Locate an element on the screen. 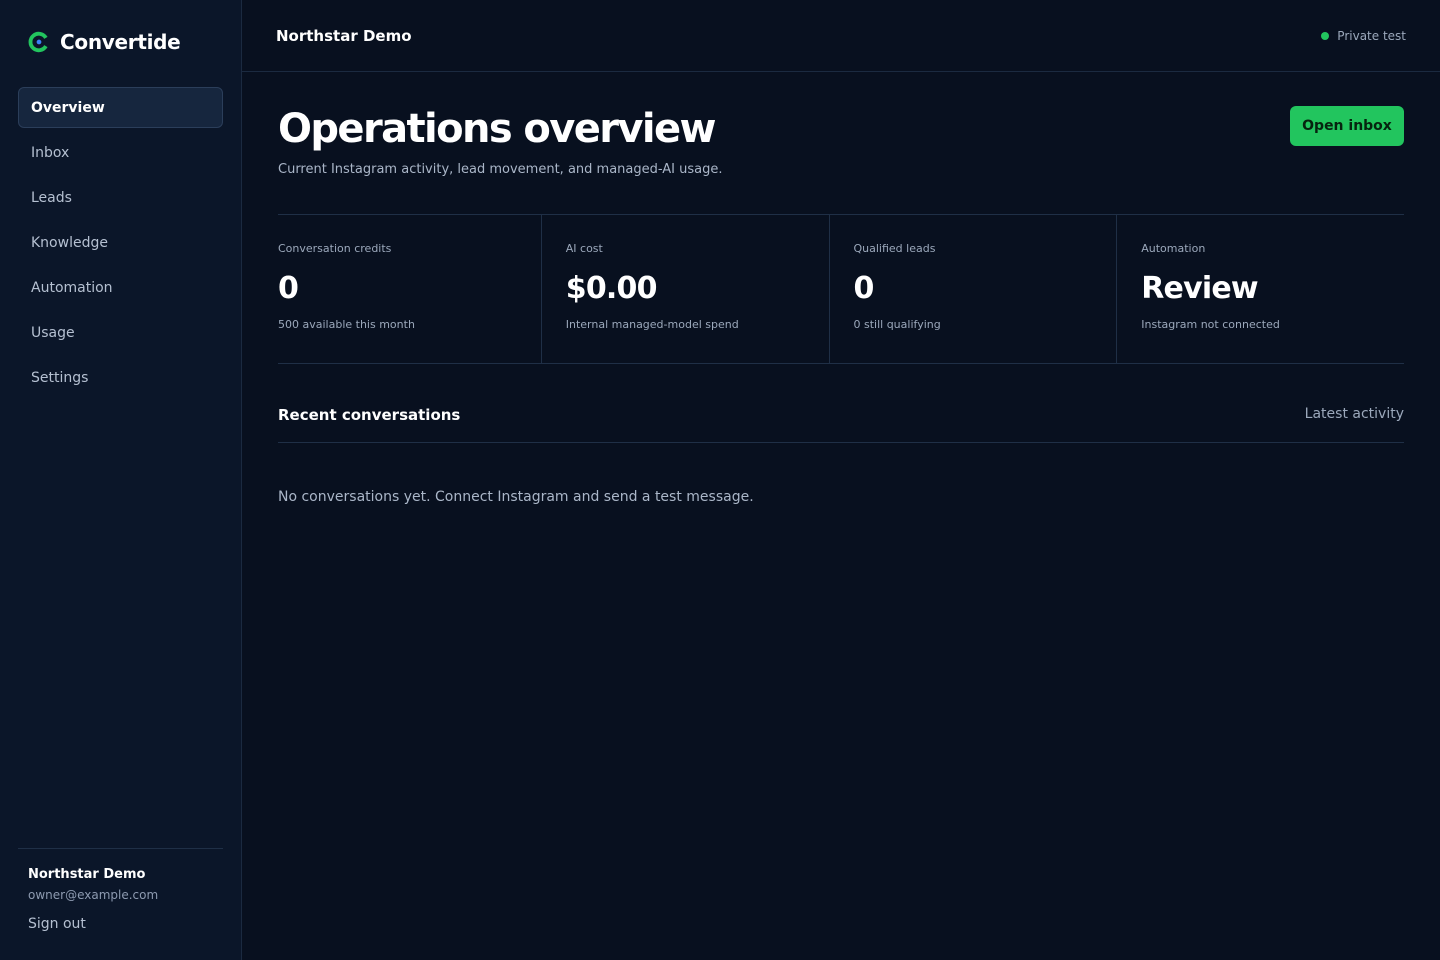 The image size is (1440, 960). sidebar-item-usage: Usage is located at coordinates (120, 332).